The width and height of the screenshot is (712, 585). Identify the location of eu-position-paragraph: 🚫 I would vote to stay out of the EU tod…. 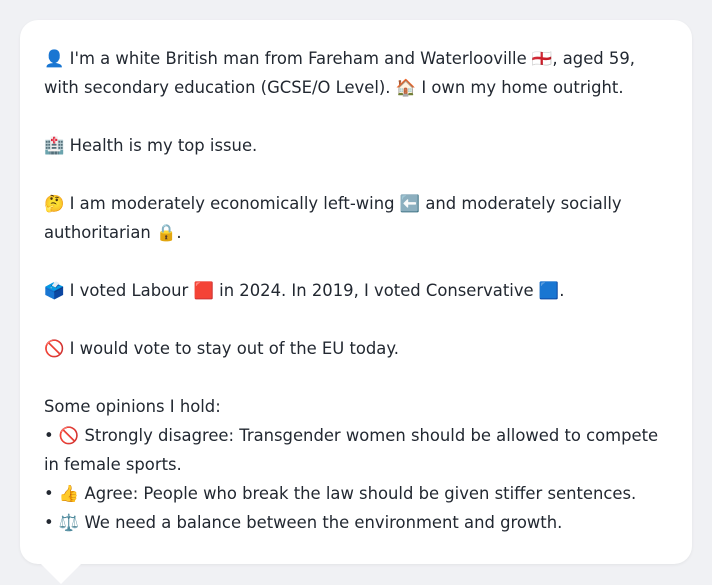
(356, 348).